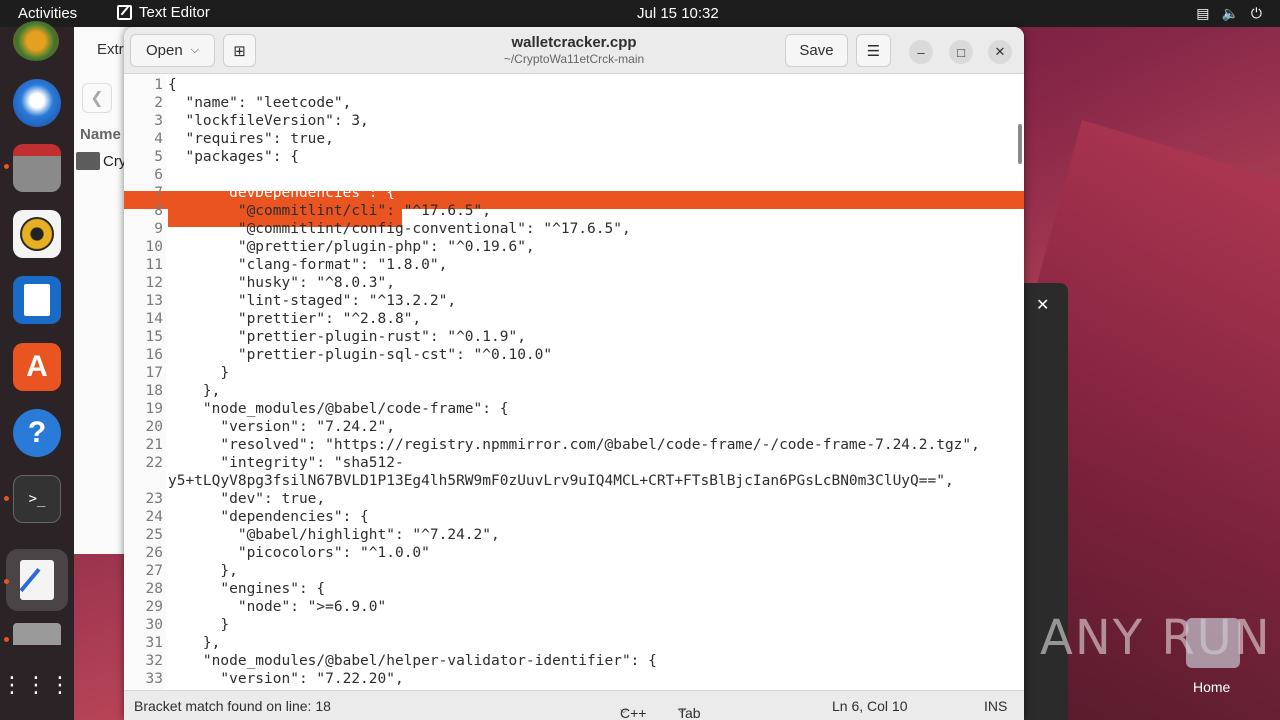 This screenshot has width=1280, height=720. What do you see at coordinates (574, 607) in the screenshot?
I see `code-line: 29 "node": ">=6.9.0"` at bounding box center [574, 607].